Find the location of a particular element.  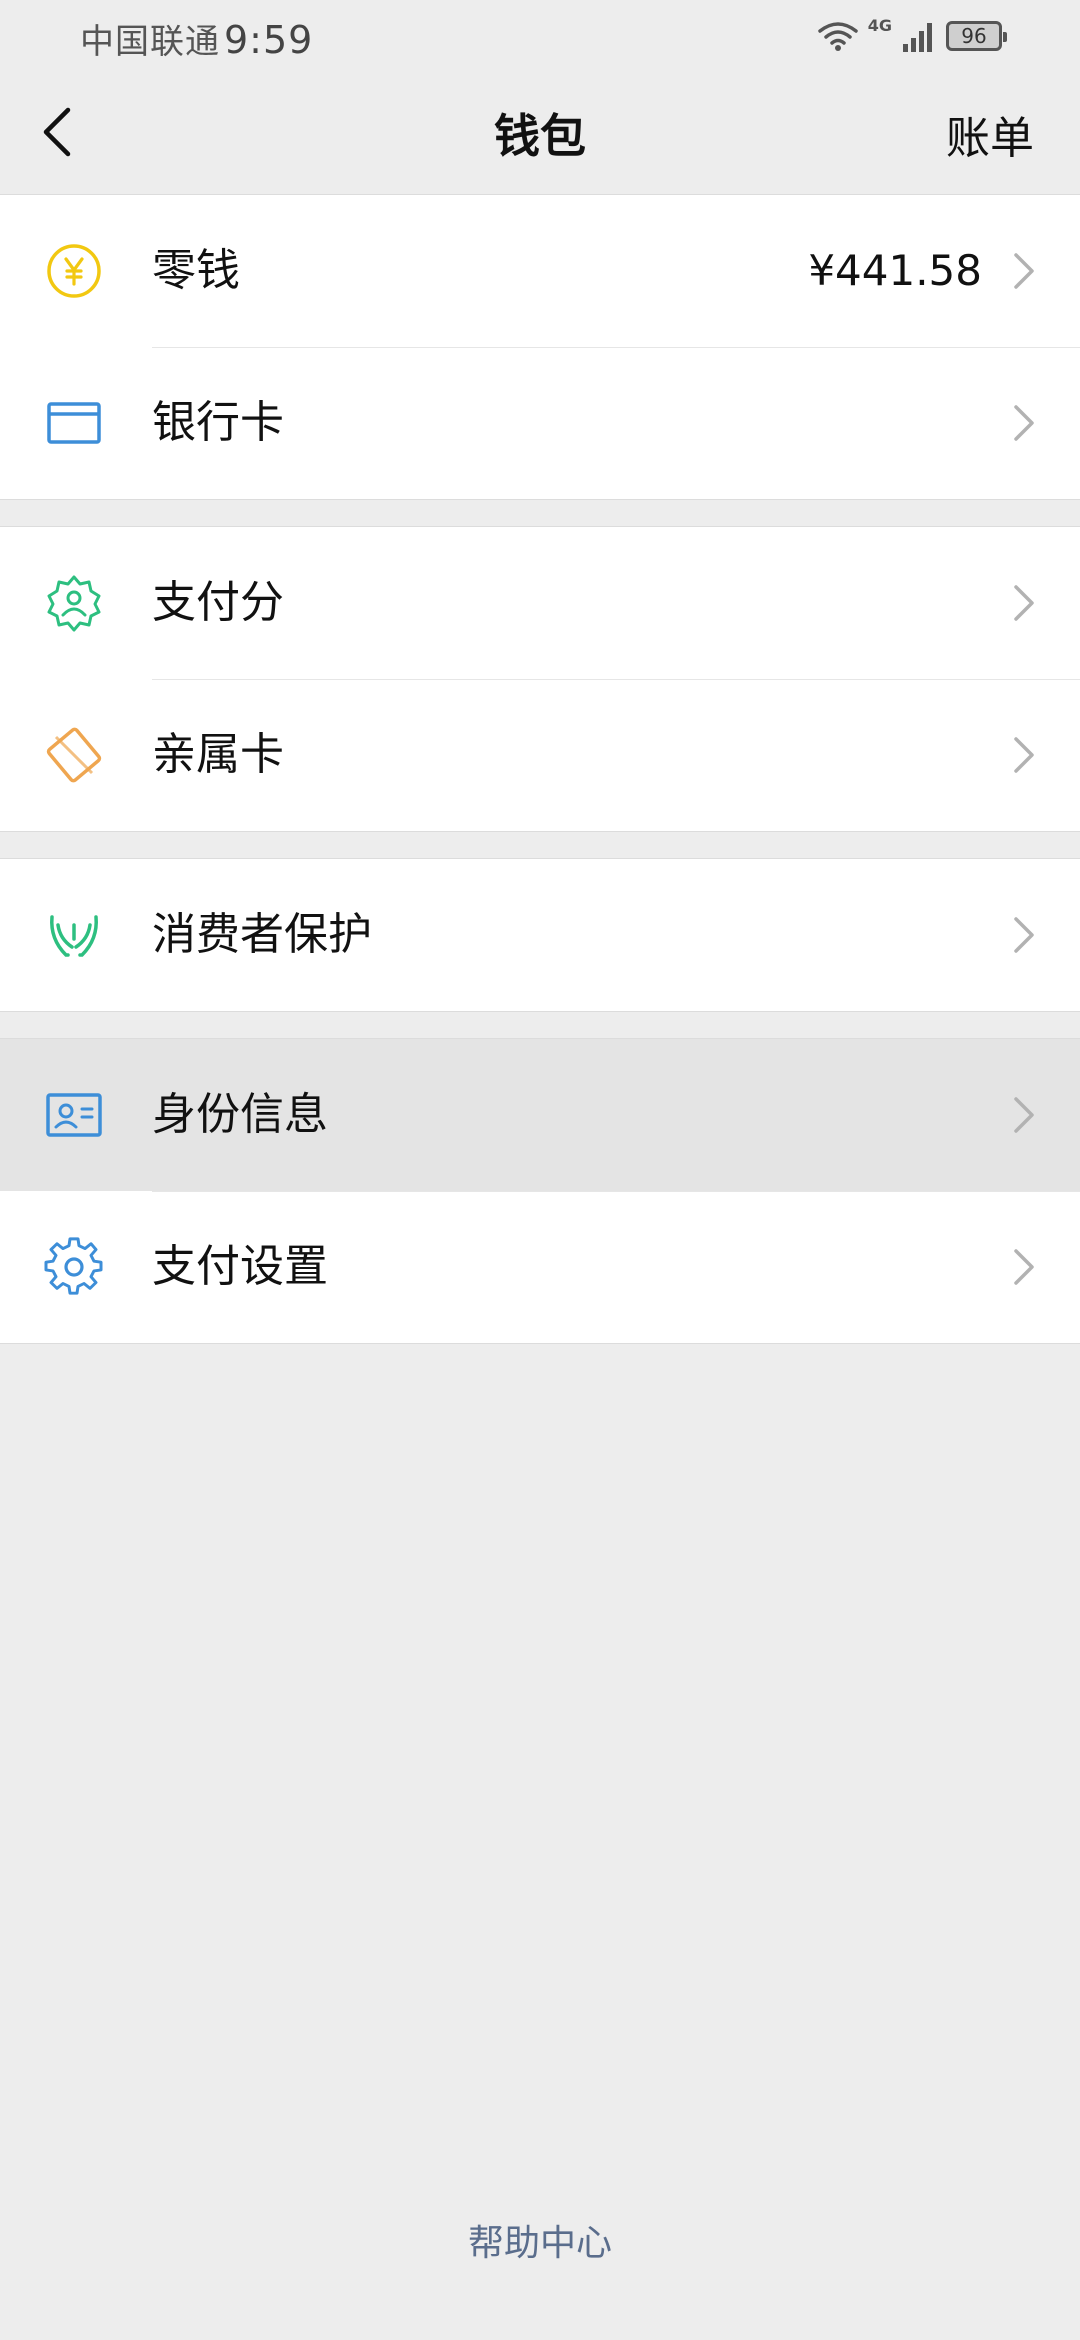

change-label: 零钱 is located at coordinates (196, 270).